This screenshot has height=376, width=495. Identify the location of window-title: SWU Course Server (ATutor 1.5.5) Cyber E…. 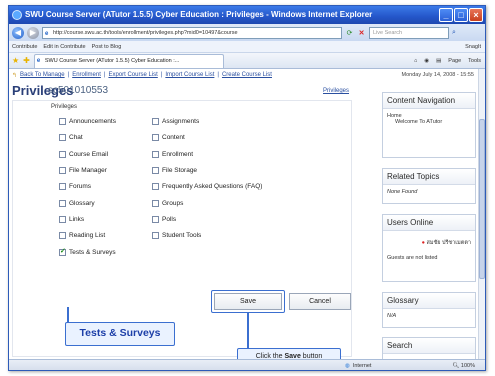
(199, 14).